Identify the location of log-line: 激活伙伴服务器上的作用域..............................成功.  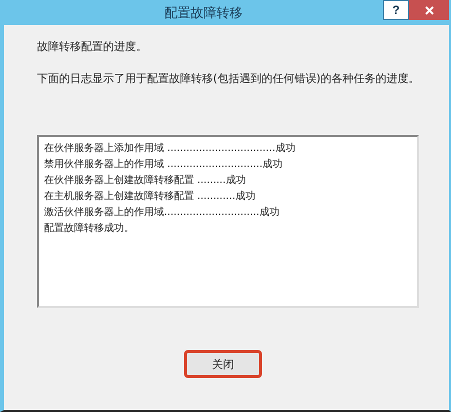
(162, 213).